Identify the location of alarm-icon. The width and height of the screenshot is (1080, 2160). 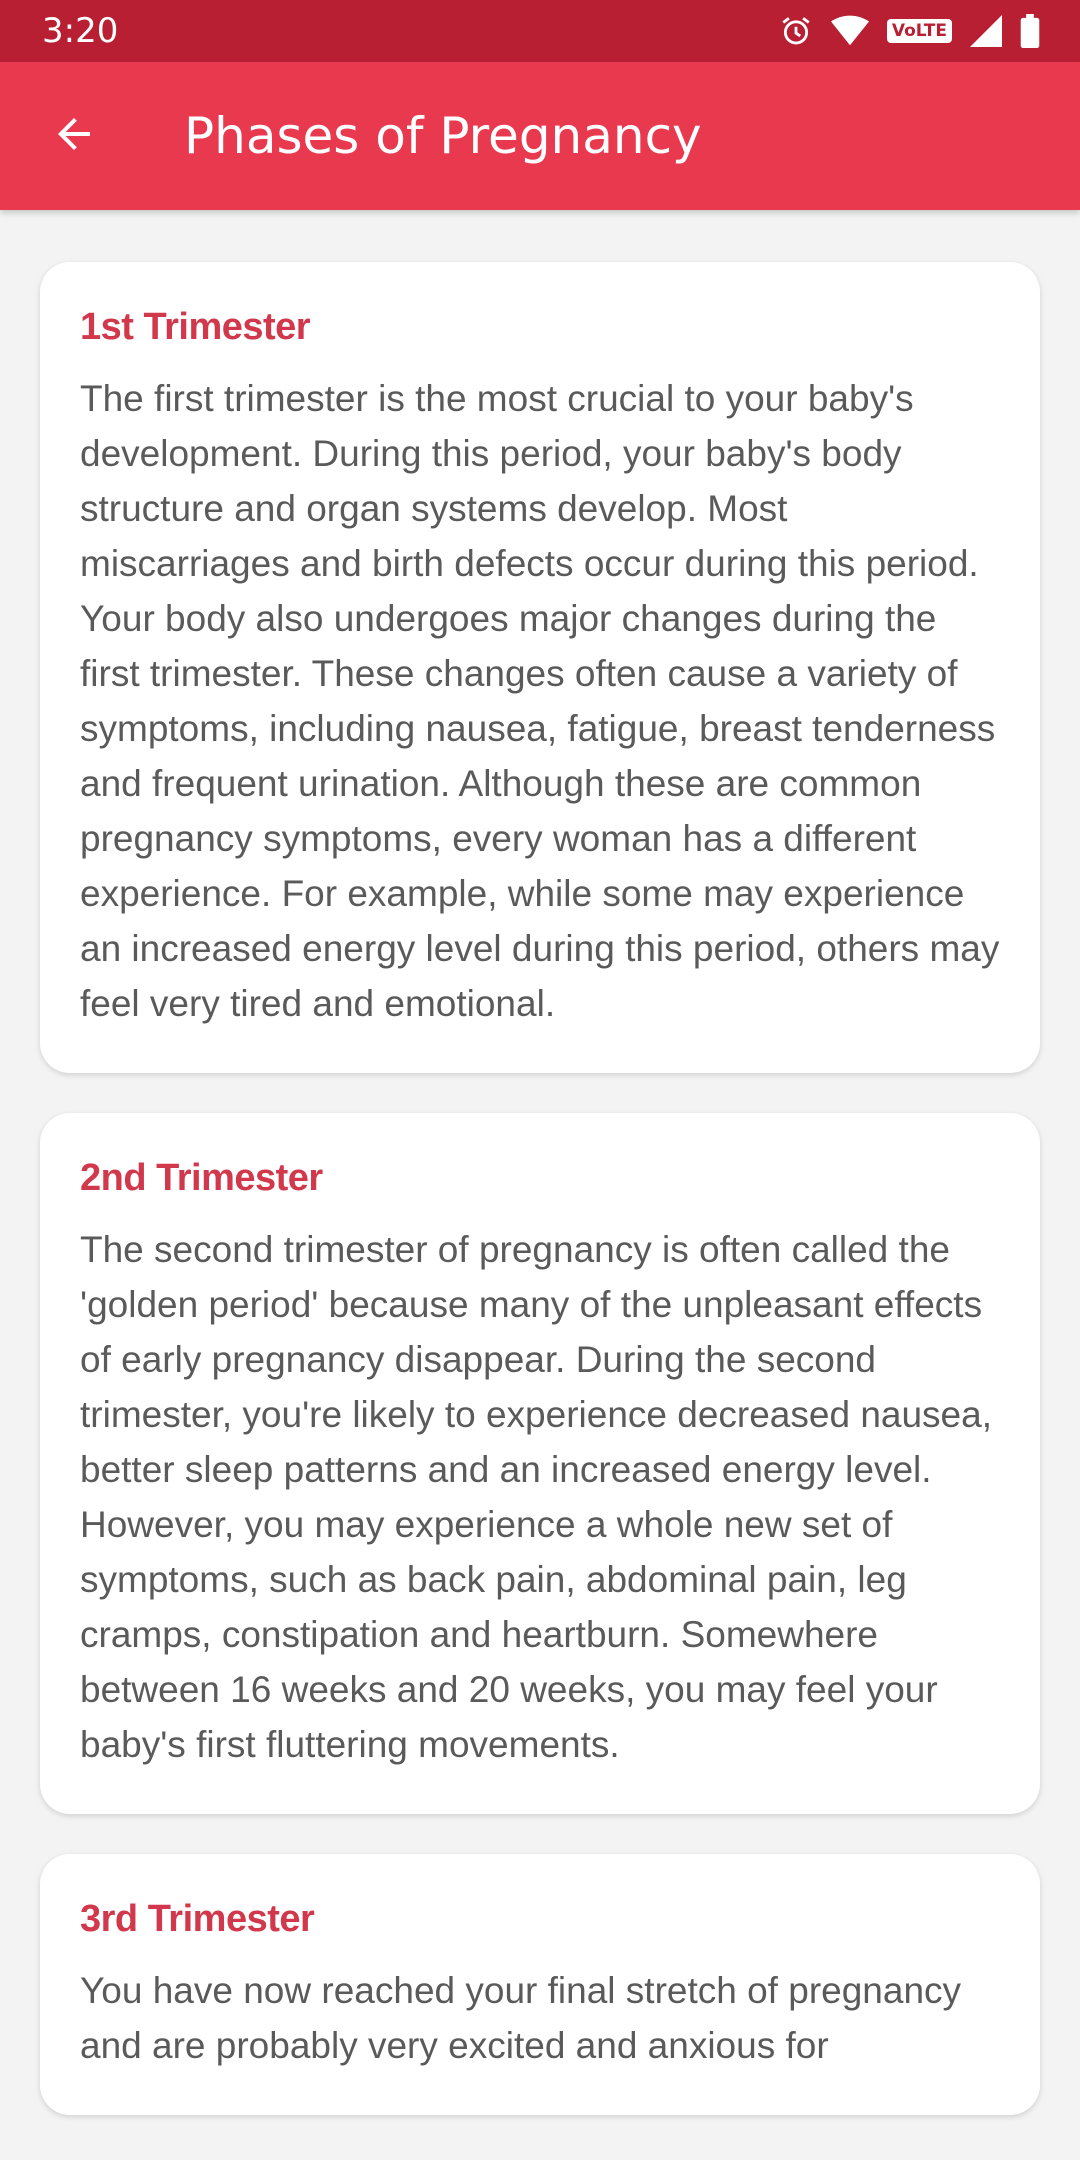
(796, 31).